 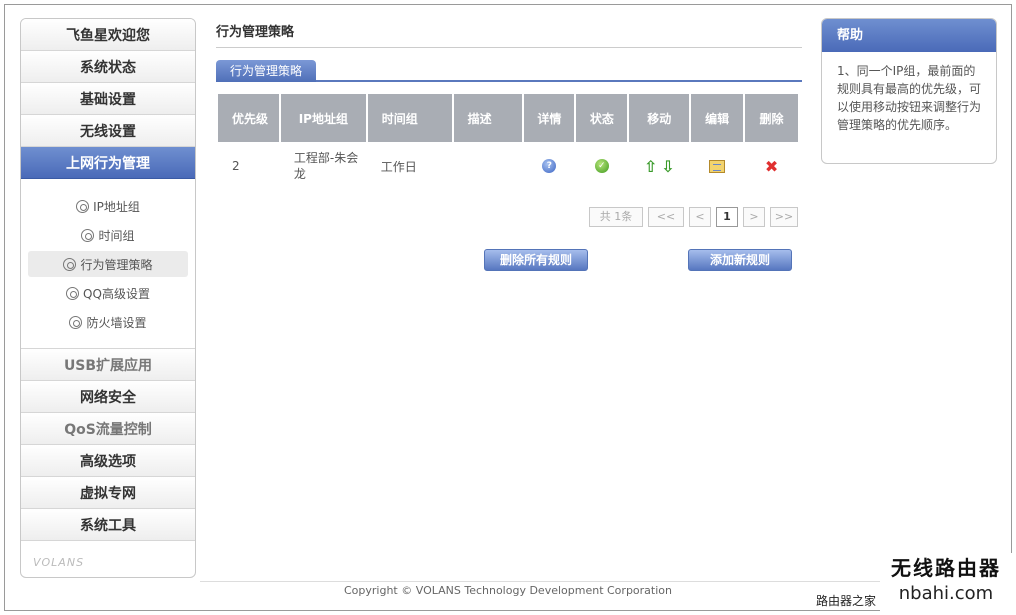 What do you see at coordinates (116, 322) in the screenshot?
I see `subnav-item-label: 防火墙设置` at bounding box center [116, 322].